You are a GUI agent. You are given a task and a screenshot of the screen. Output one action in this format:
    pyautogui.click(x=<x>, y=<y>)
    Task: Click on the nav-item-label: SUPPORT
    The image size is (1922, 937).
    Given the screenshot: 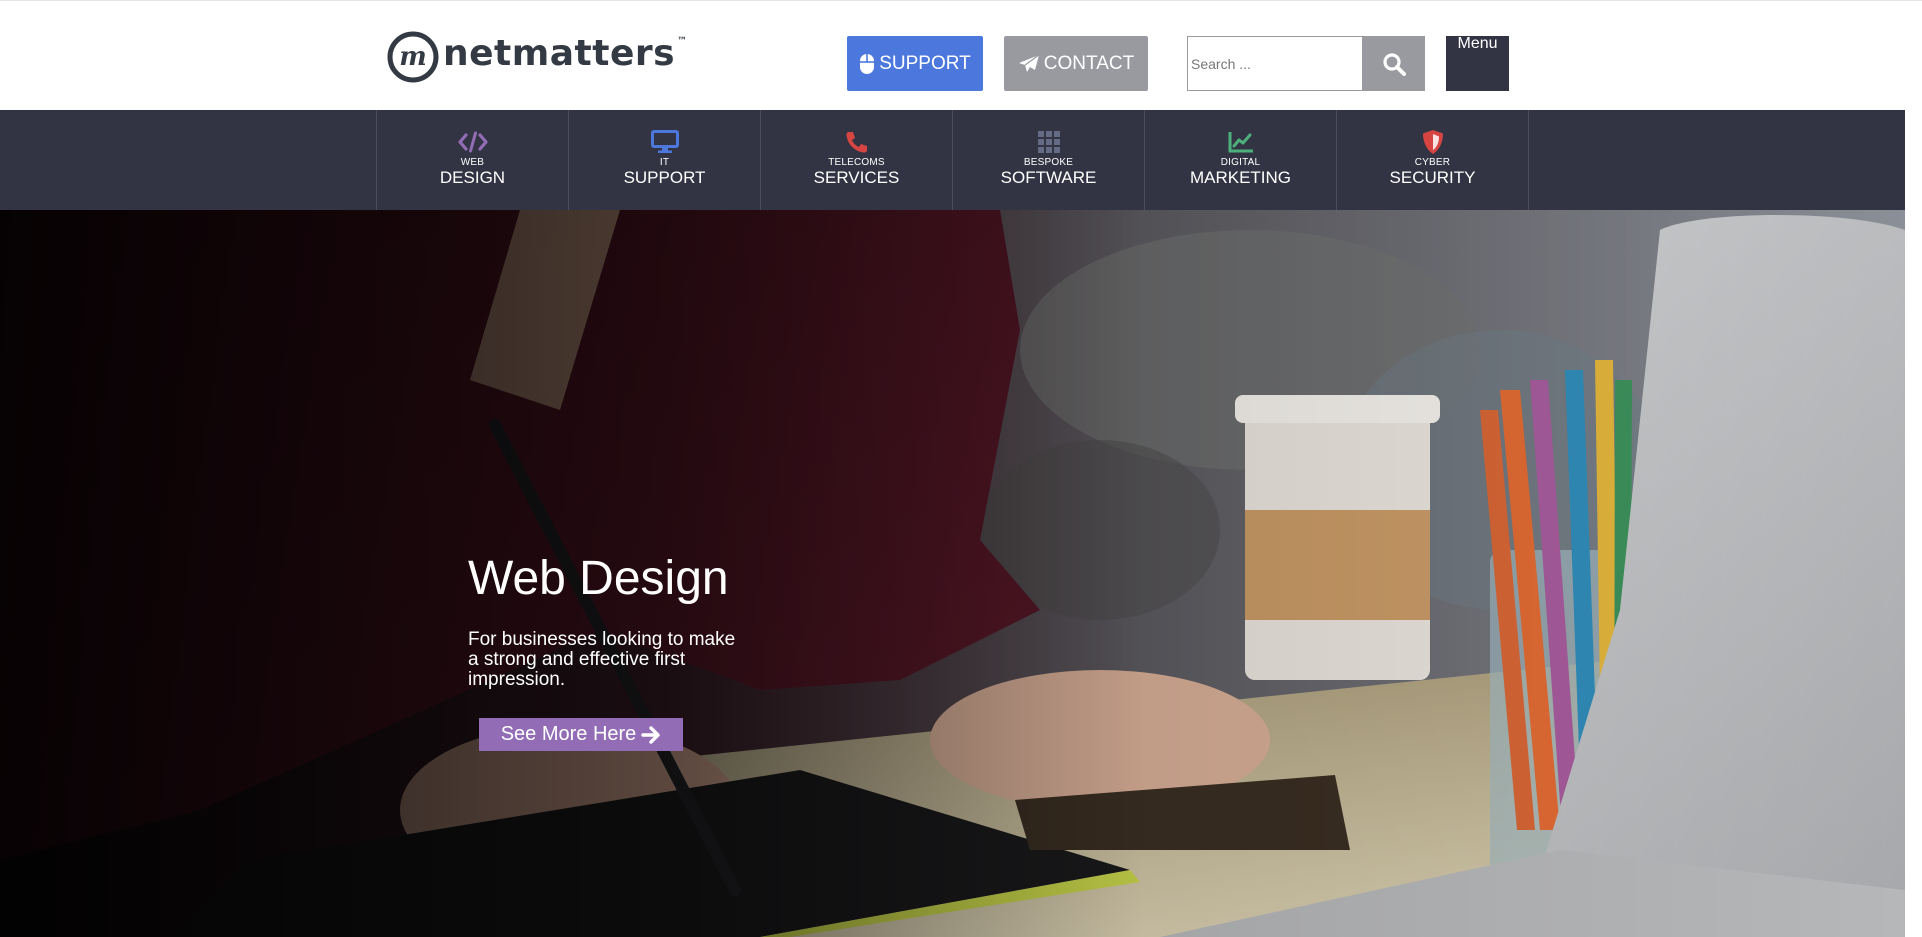 What is the action you would take?
    pyautogui.click(x=664, y=177)
    